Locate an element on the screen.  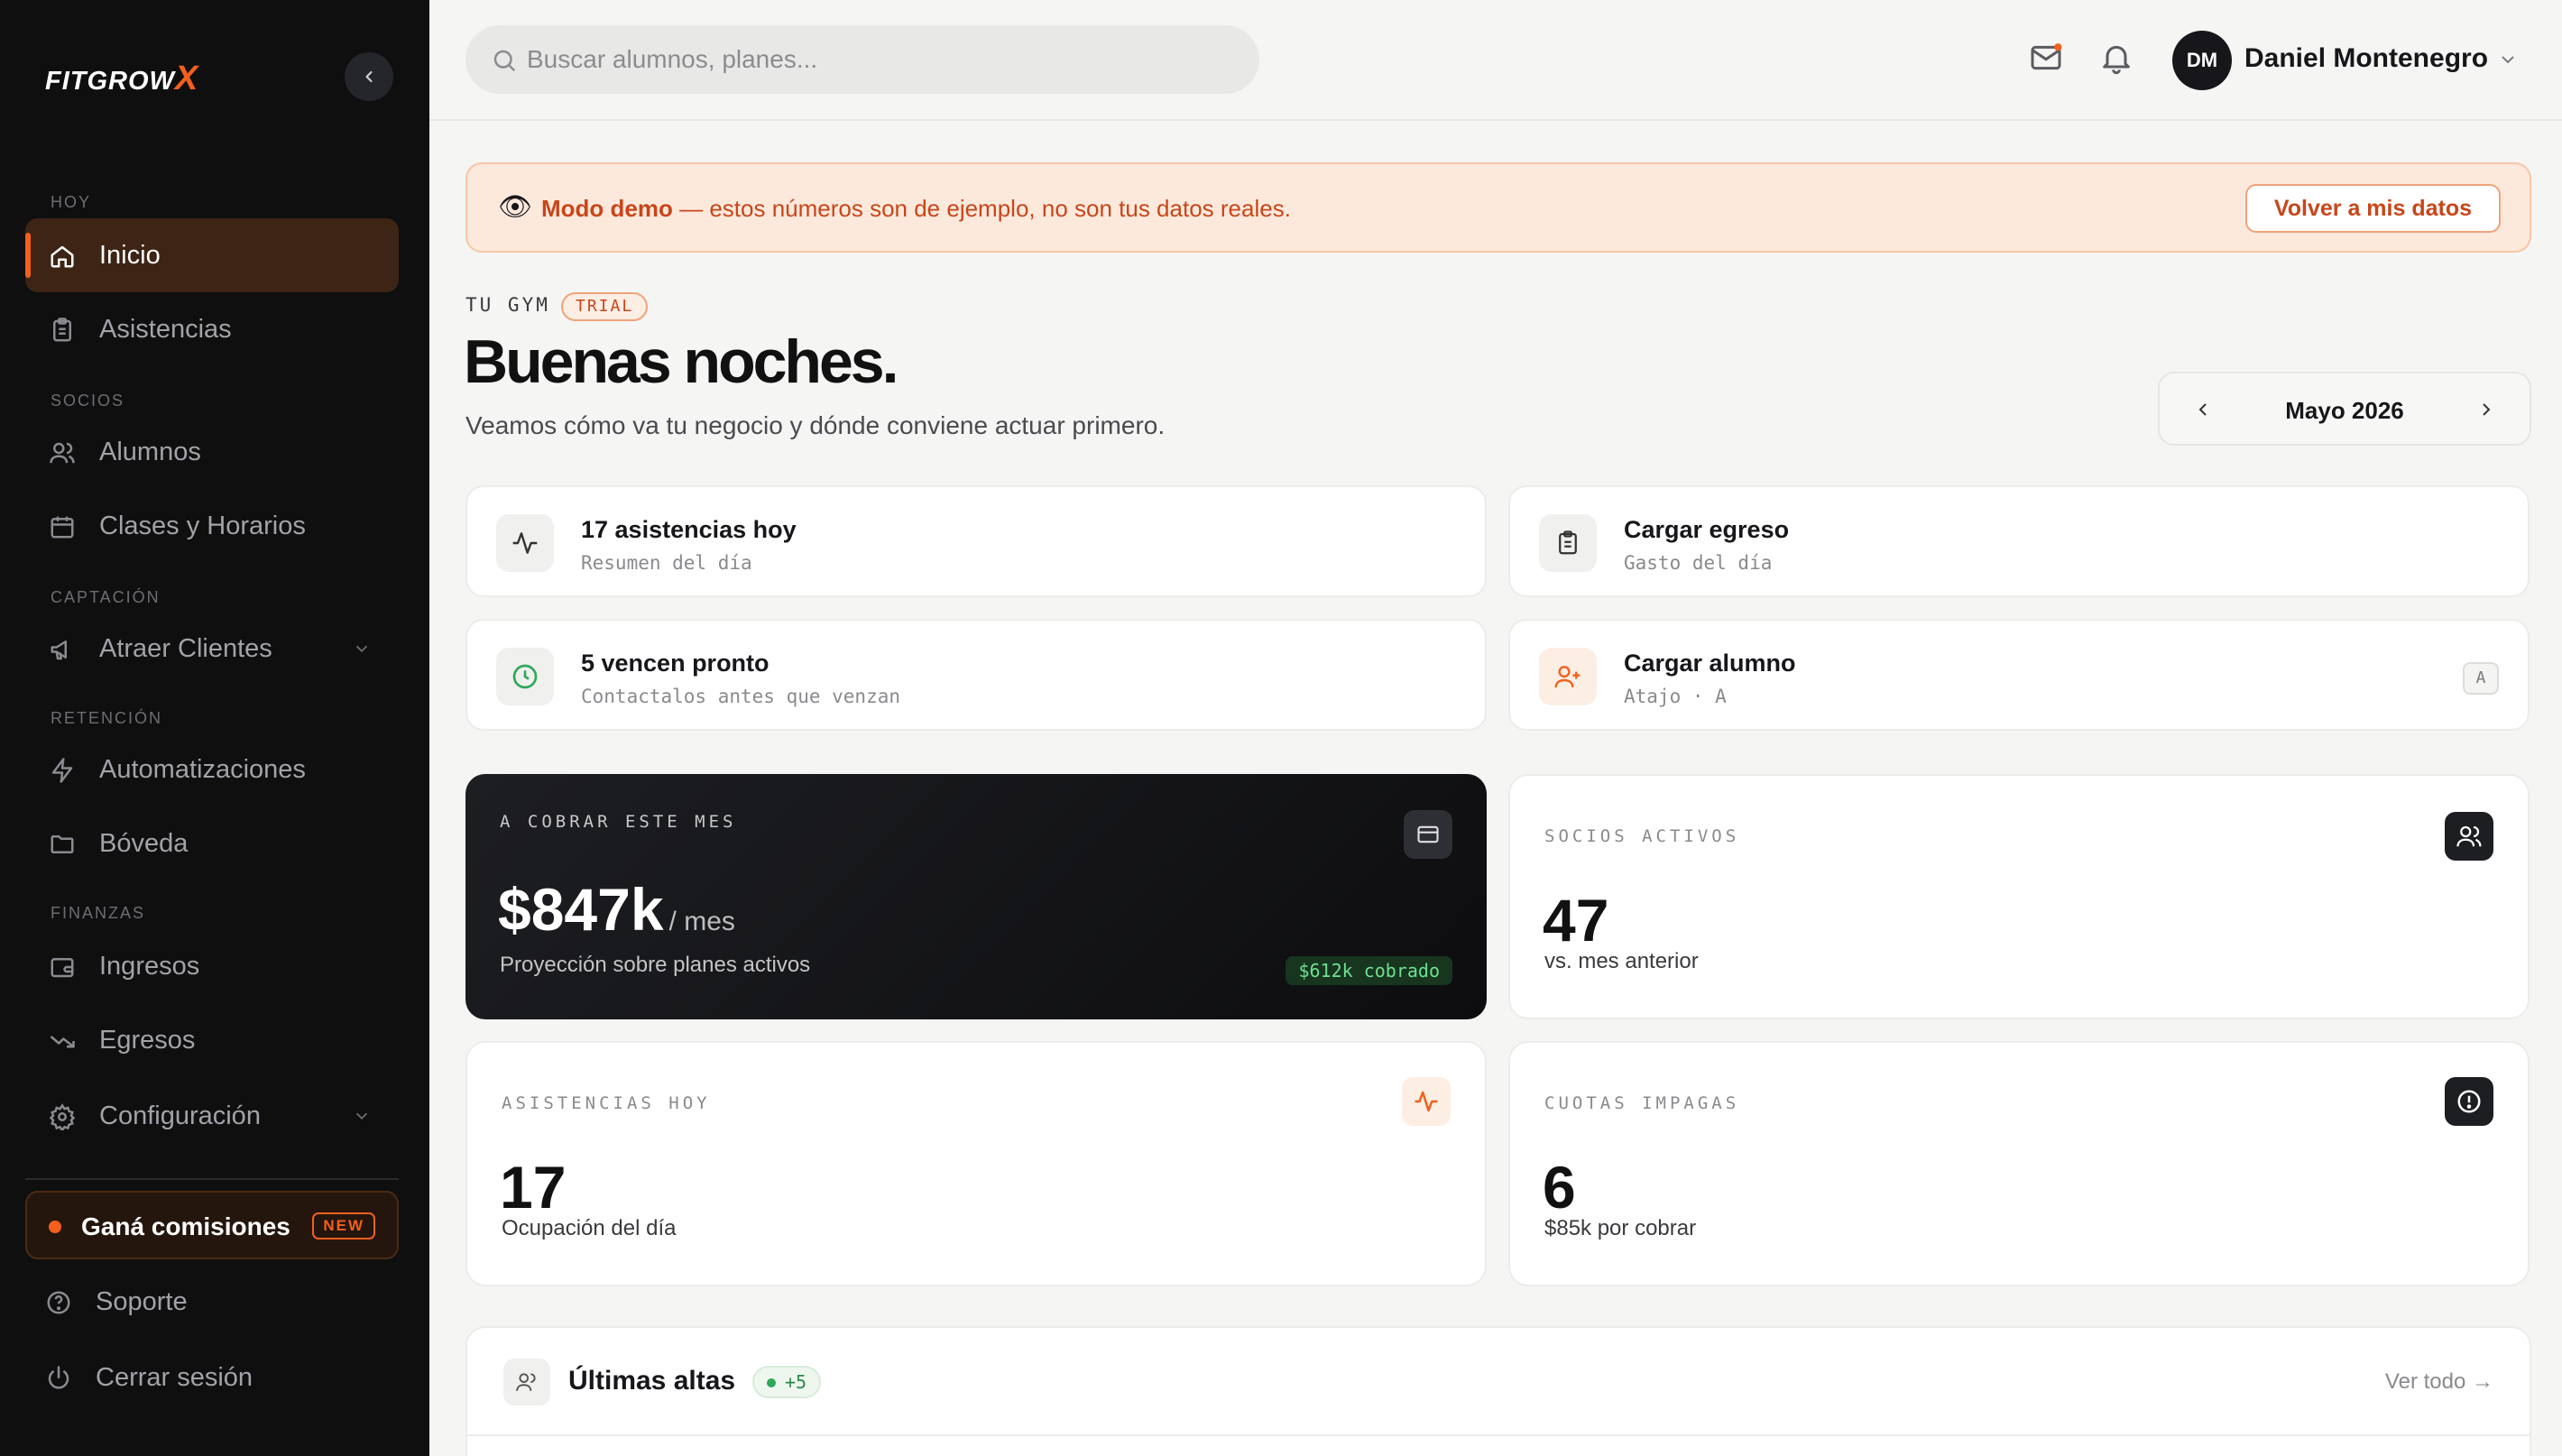
month-label: Mayo 2026 is located at coordinates (2344, 410).